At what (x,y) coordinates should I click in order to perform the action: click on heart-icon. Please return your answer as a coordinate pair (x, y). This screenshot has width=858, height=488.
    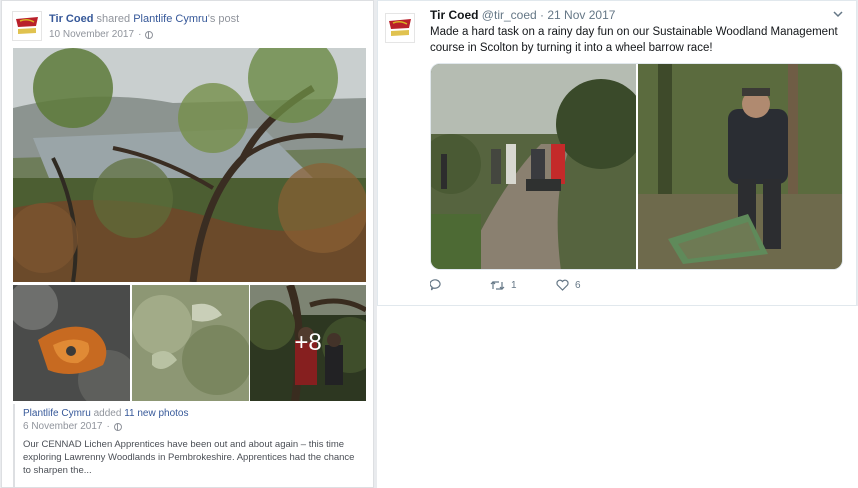
    Looking at the image, I should click on (562, 285).